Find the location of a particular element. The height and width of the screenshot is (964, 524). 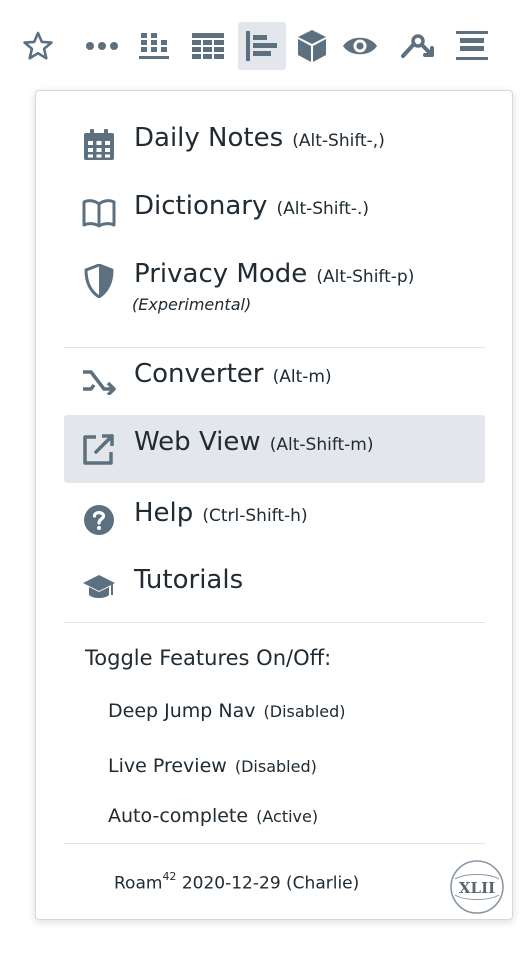

menu-item-help: Help (Ctrl-Shift-h) is located at coordinates (274, 520).